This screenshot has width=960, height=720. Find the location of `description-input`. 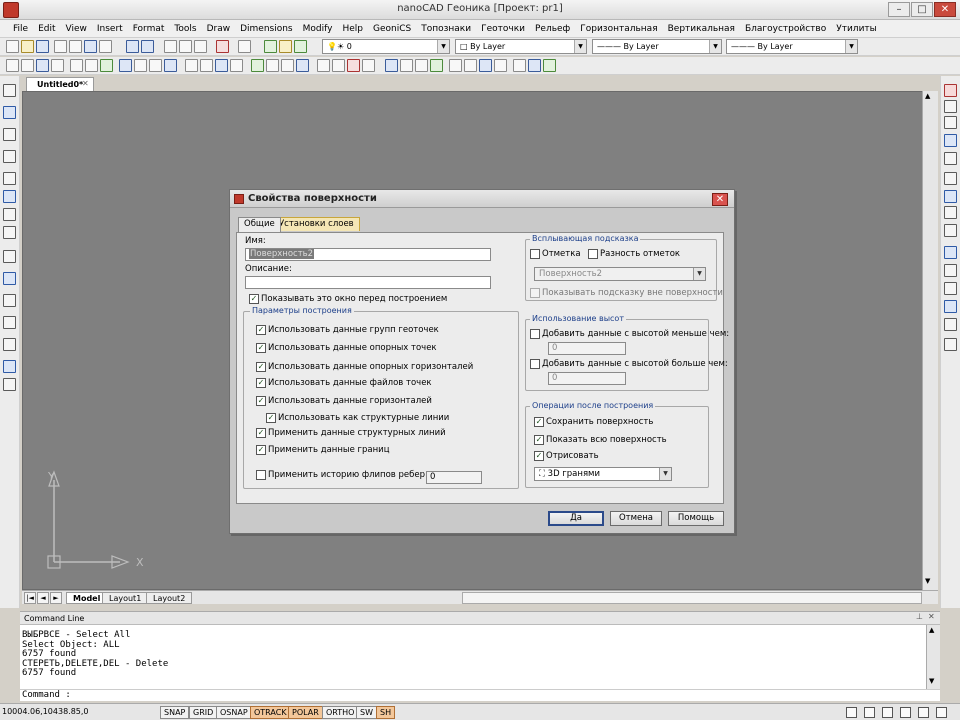

description-input is located at coordinates (368, 282).